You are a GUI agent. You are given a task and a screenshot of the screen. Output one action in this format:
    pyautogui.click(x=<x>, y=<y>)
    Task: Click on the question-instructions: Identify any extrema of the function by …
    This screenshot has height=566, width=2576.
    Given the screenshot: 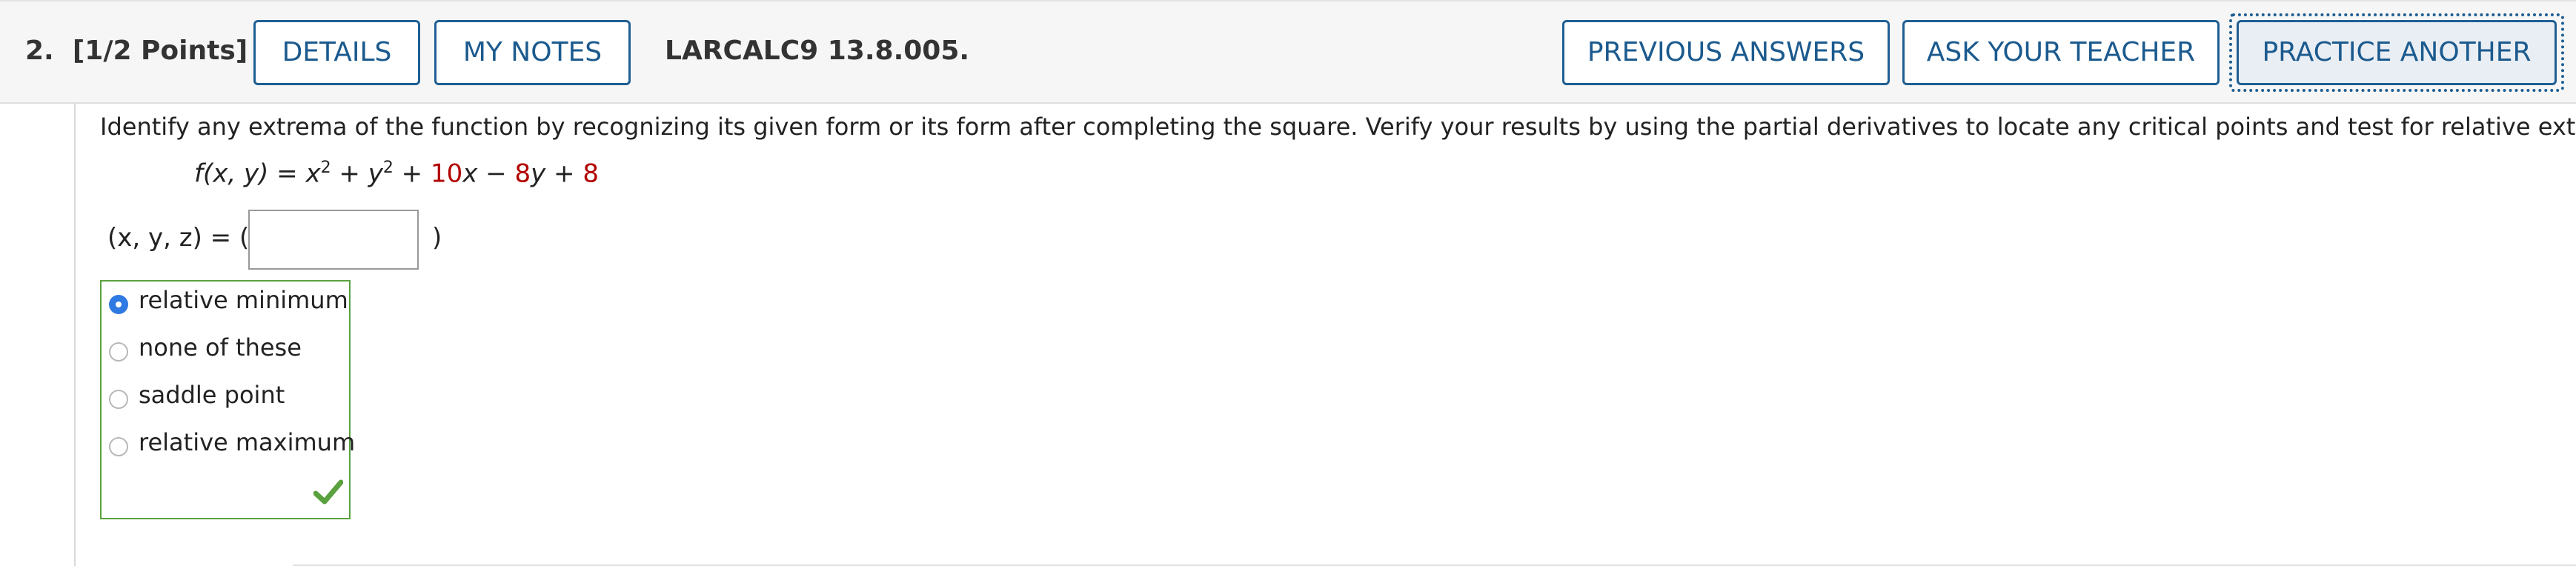 What is the action you would take?
    pyautogui.click(x=1338, y=127)
    